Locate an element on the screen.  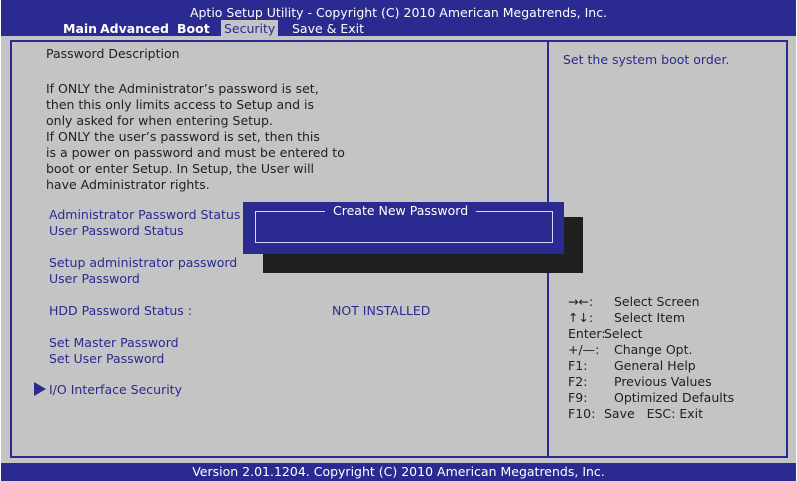
dialog-title: Create New Password is located at coordinates (401, 210).